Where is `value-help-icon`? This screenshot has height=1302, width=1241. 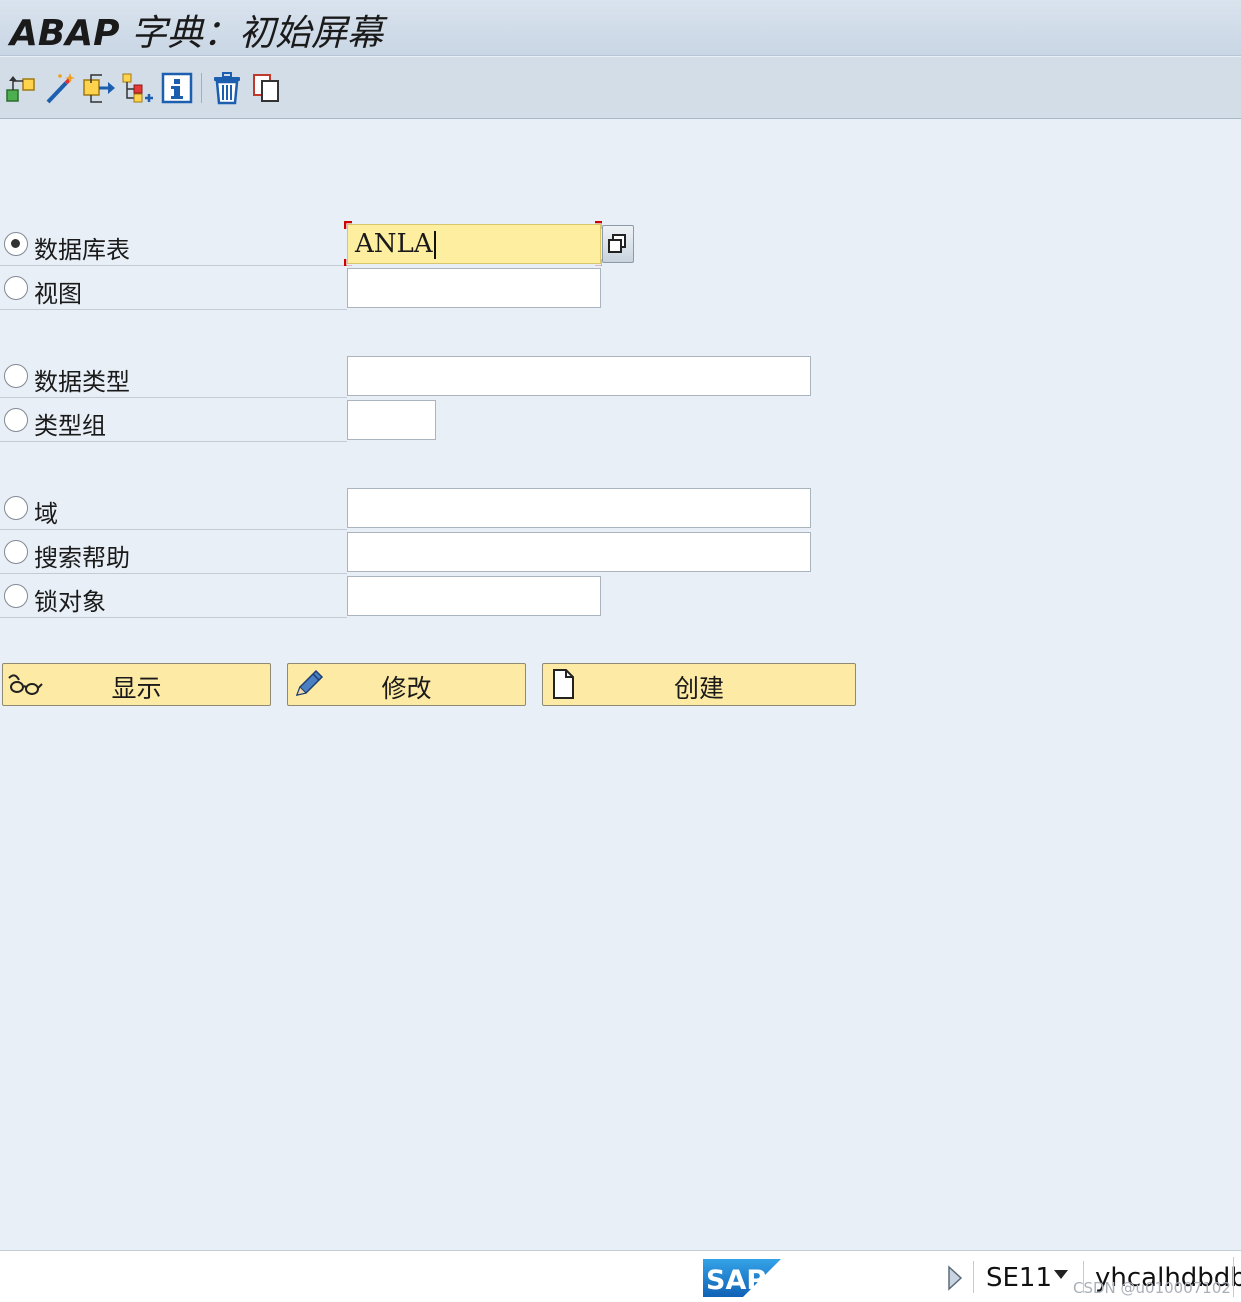 value-help-icon is located at coordinates (617, 243).